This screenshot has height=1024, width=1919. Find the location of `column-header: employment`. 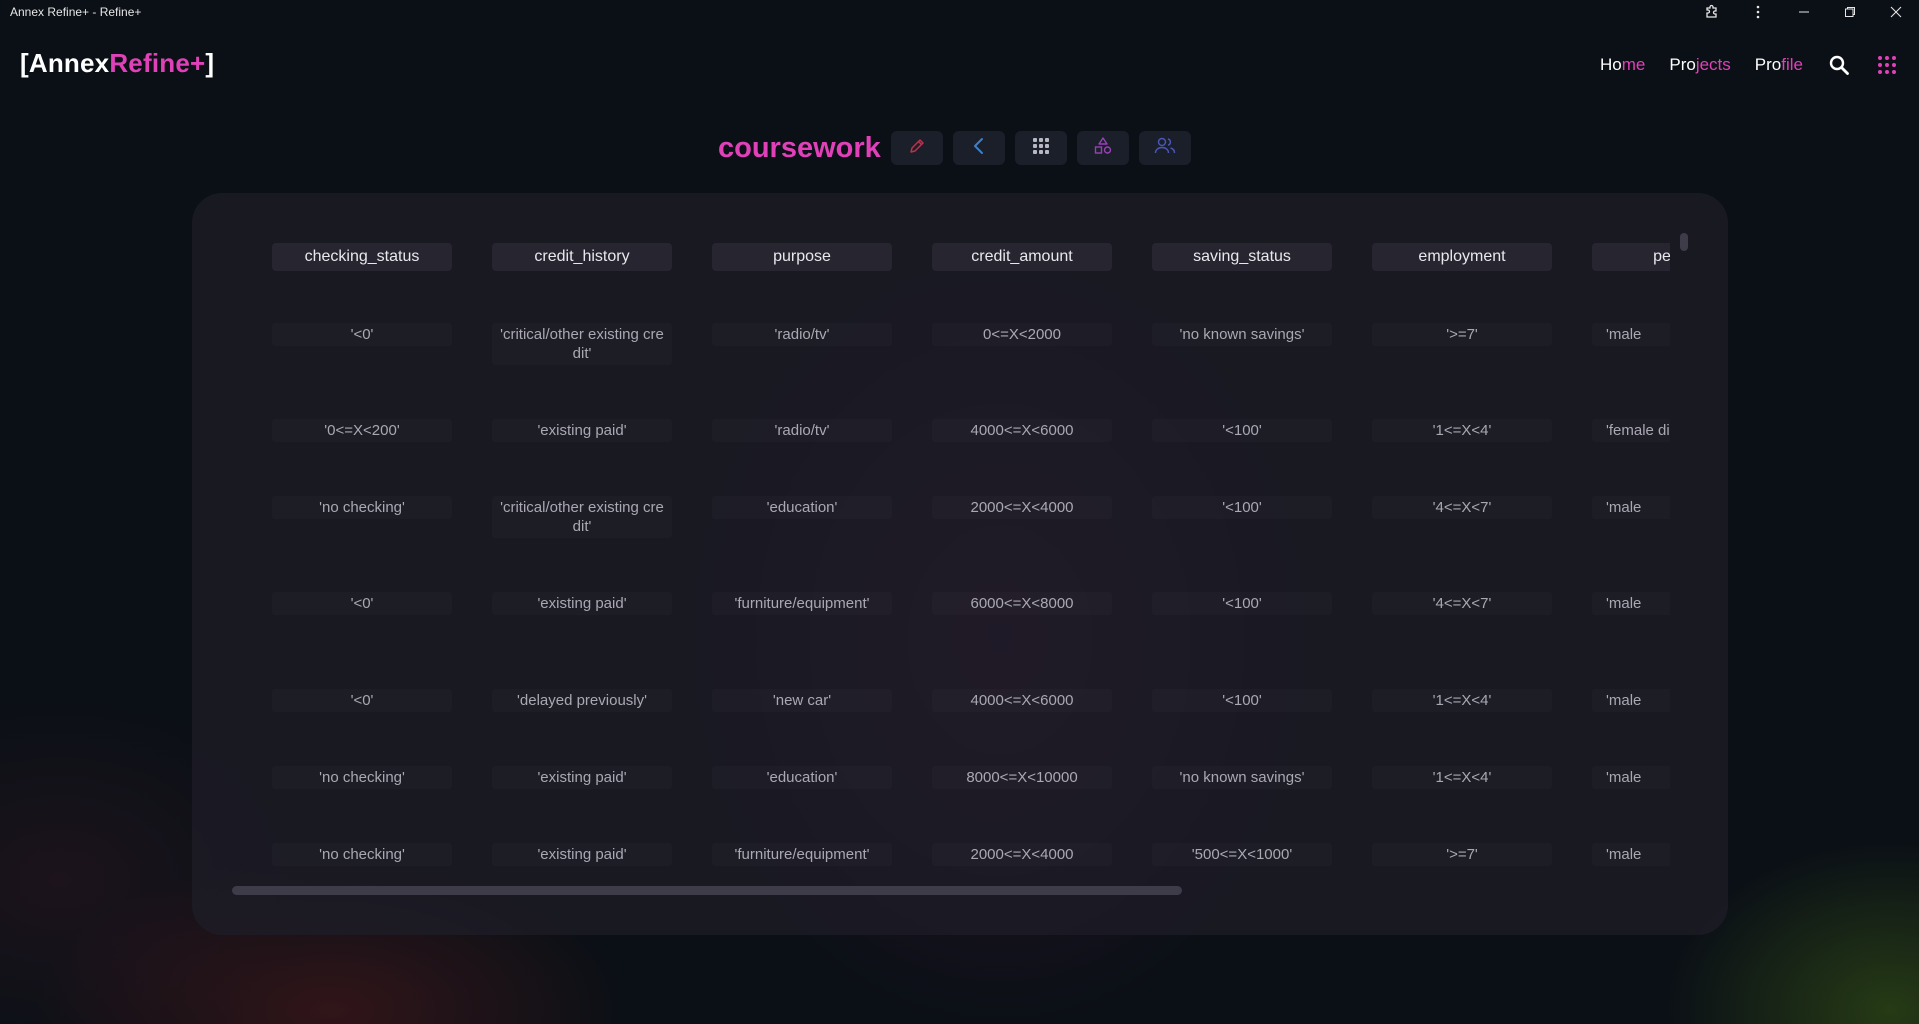

column-header: employment is located at coordinates (1462, 257).